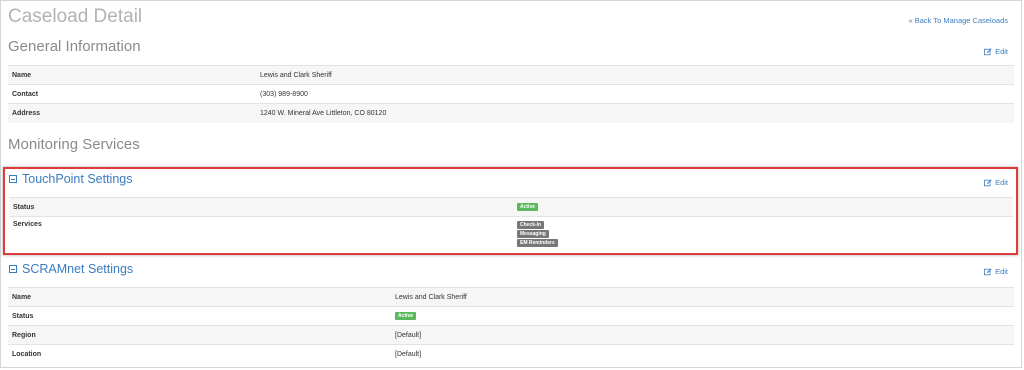 This screenshot has width=1024, height=370. I want to click on row-label: Region, so click(24, 335).